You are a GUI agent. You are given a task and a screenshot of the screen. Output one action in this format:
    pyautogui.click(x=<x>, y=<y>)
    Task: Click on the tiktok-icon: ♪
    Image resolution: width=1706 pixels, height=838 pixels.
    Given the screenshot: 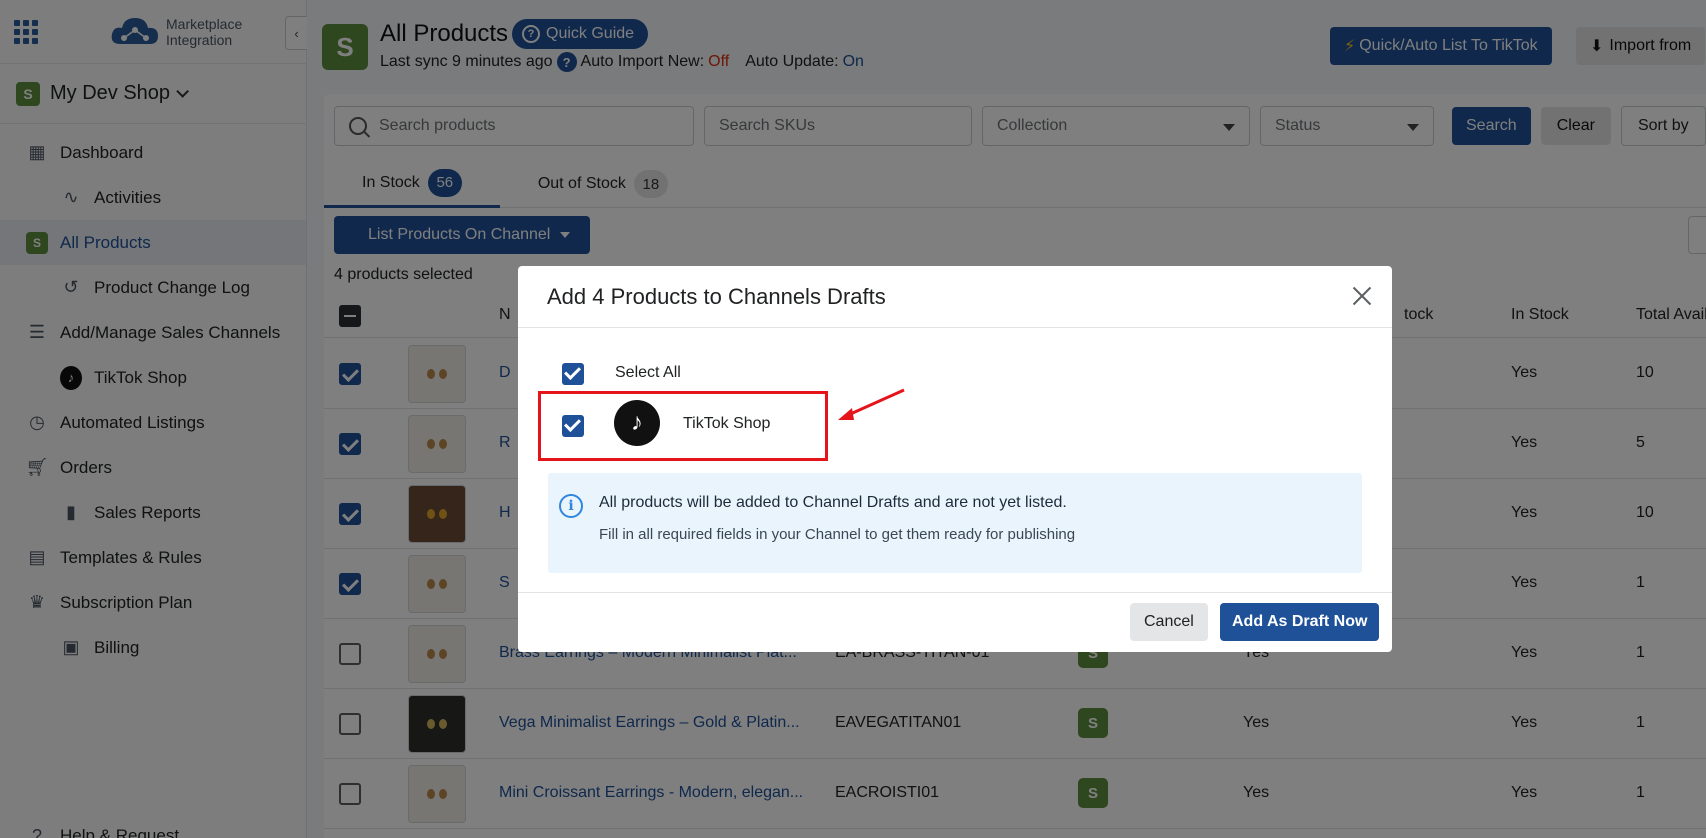 What is the action you would take?
    pyautogui.click(x=637, y=423)
    